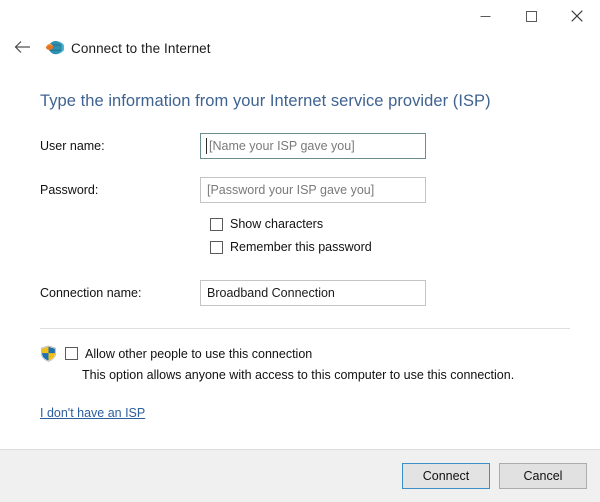 The width and height of the screenshot is (600, 502). What do you see at coordinates (271, 293) in the screenshot?
I see `connection-name-value: Broadband Connection` at bounding box center [271, 293].